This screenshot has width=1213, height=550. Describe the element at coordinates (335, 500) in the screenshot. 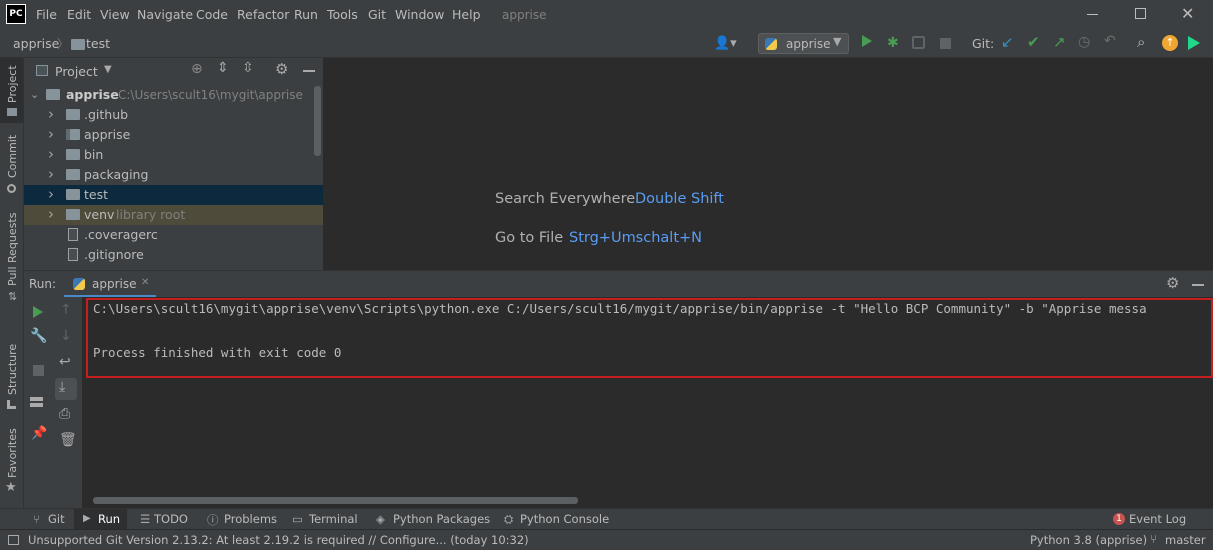

I see `console-horizontal-scrollbar` at that location.